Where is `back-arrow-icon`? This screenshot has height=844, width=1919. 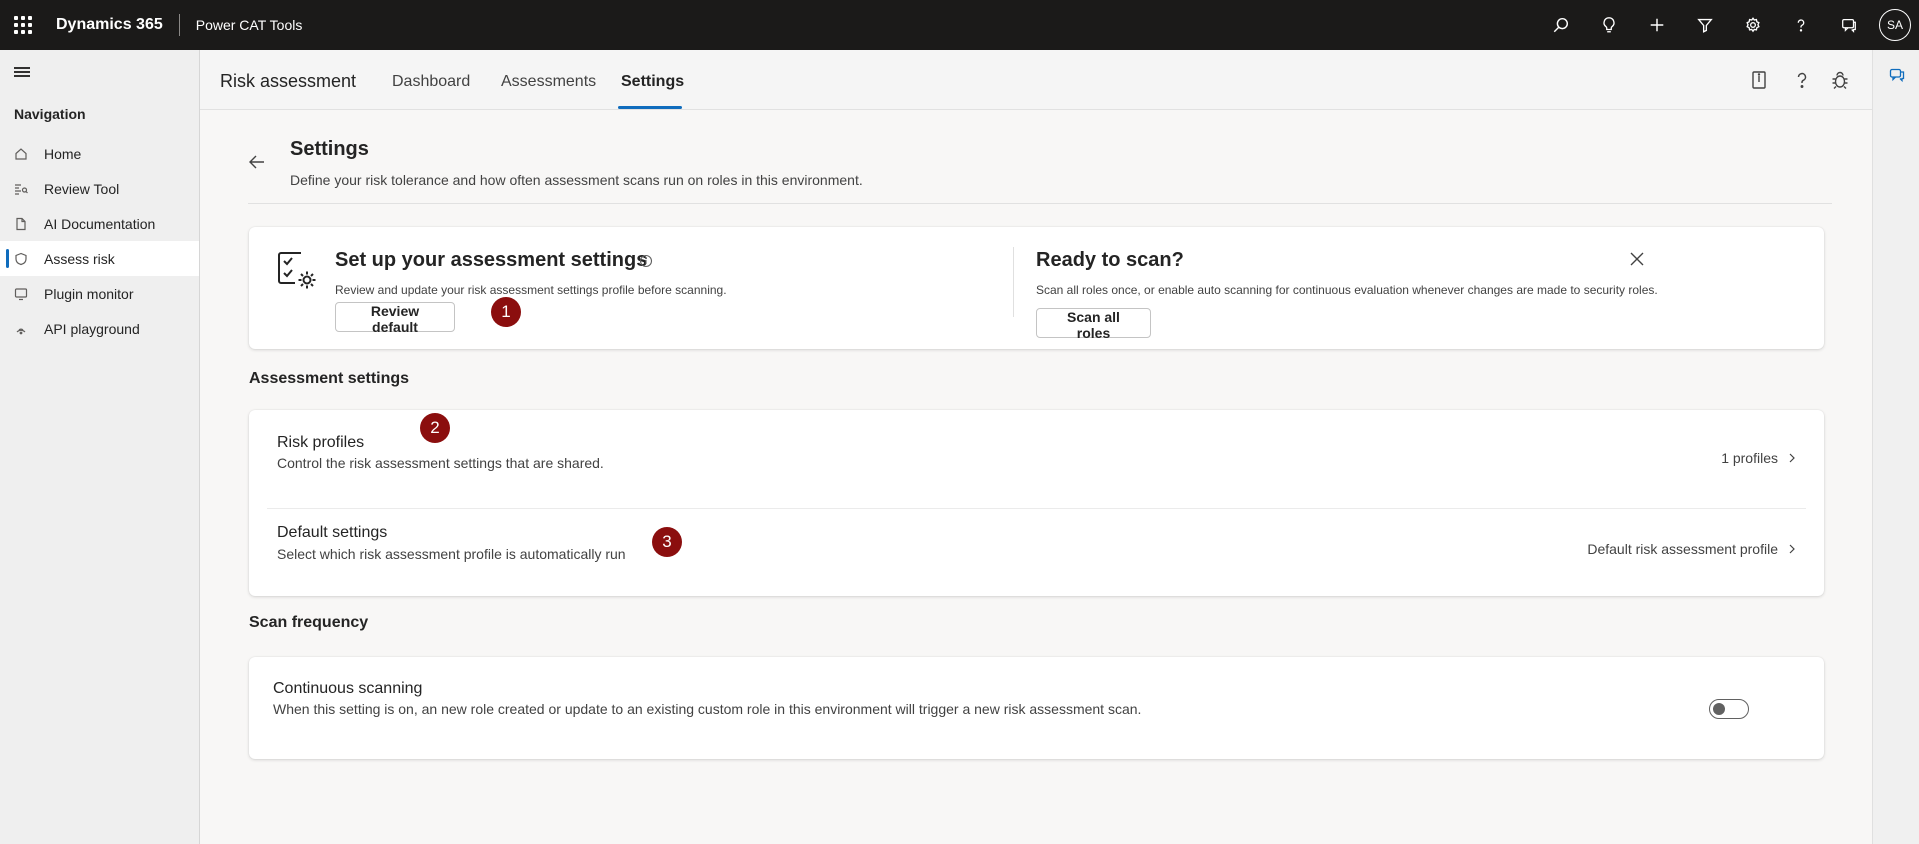
back-arrow-icon is located at coordinates (257, 164).